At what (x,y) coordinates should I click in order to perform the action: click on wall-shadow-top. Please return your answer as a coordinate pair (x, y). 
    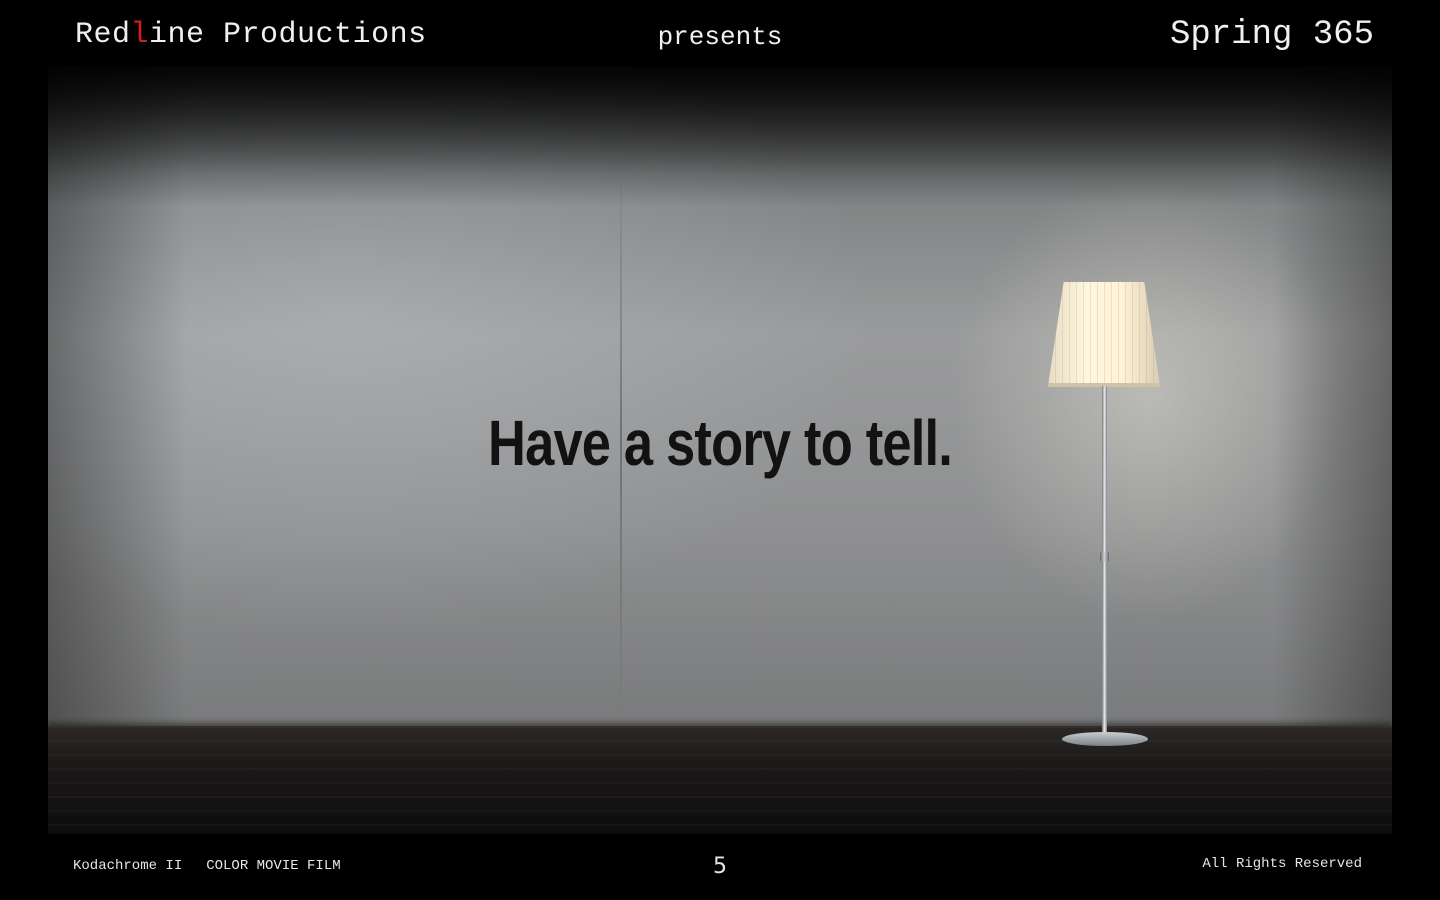
    Looking at the image, I should click on (720, 136).